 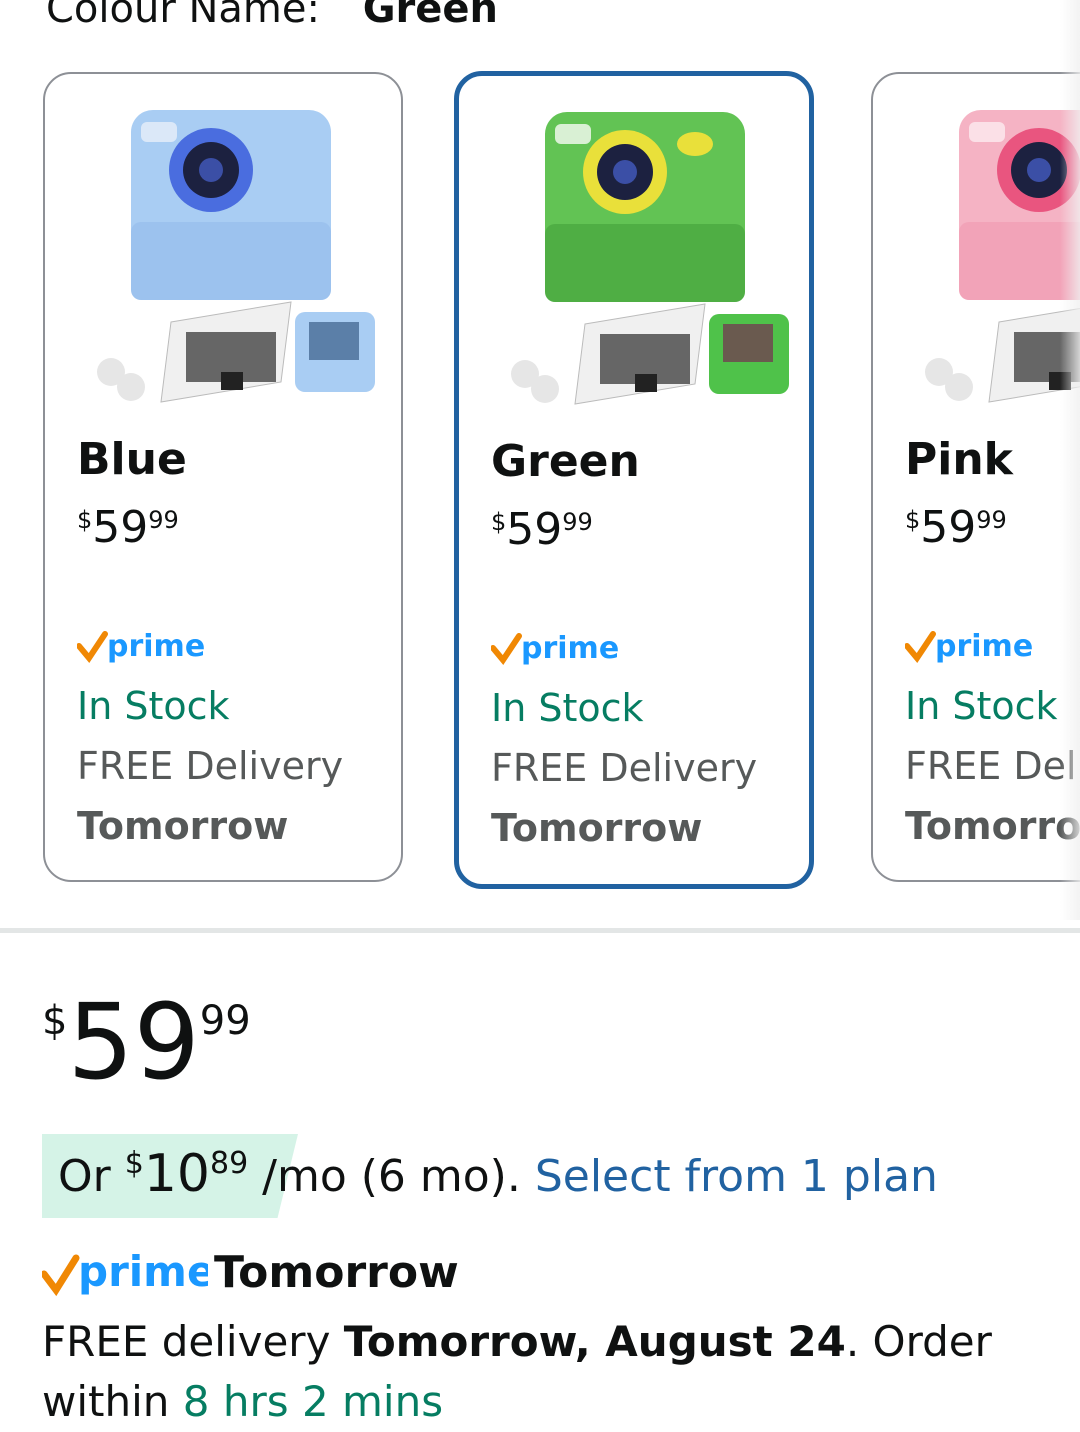 I want to click on prime-delivery-line: prime Tomorrow, so click(x=249, y=1272).